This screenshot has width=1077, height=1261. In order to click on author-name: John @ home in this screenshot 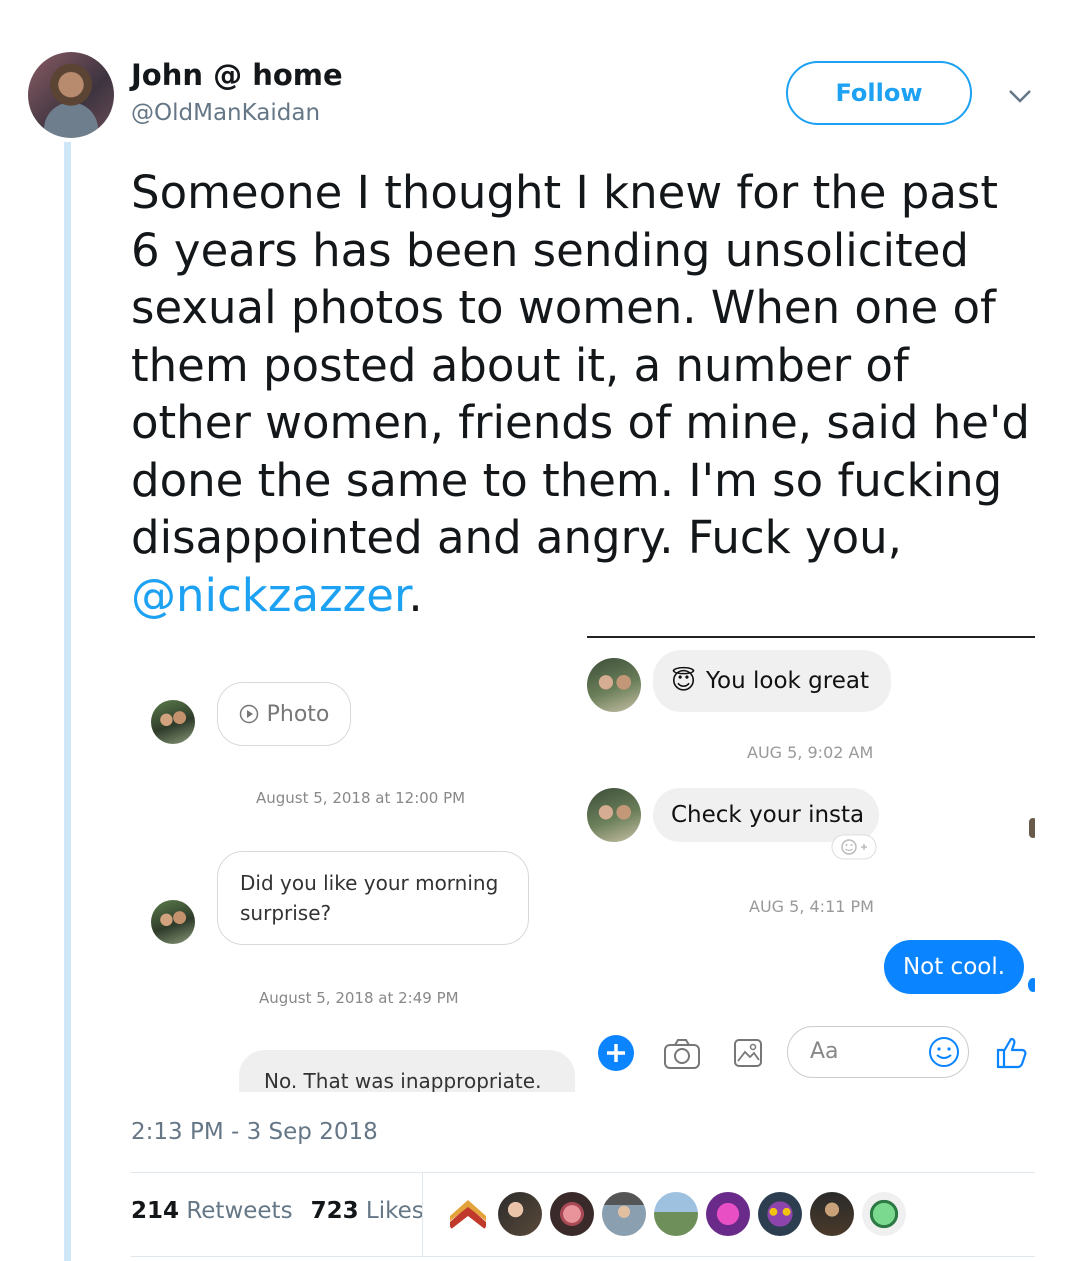, I will do `click(237, 75)`.